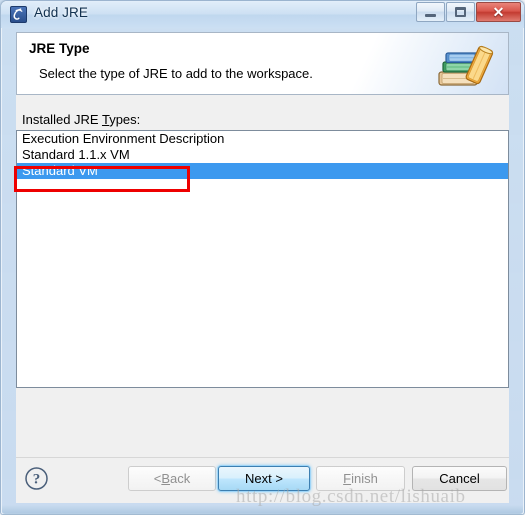  I want to click on restore-button, so click(460, 12).